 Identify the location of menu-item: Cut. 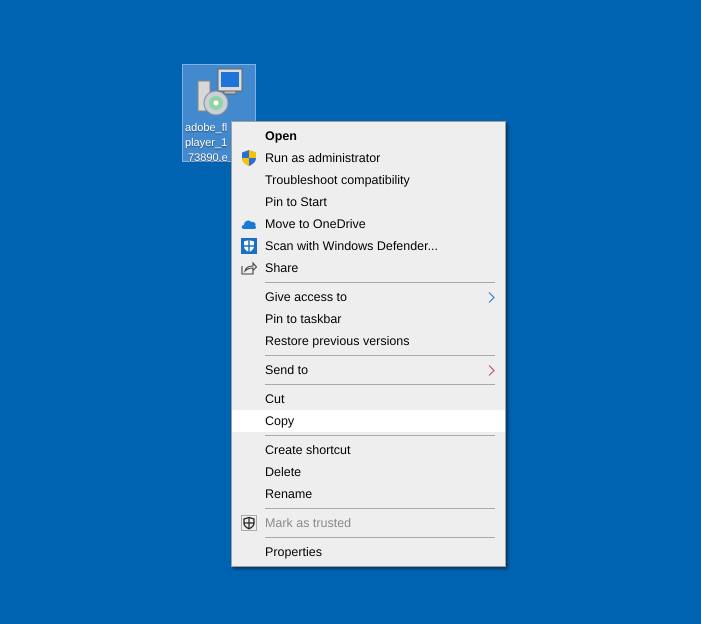
(368, 399).